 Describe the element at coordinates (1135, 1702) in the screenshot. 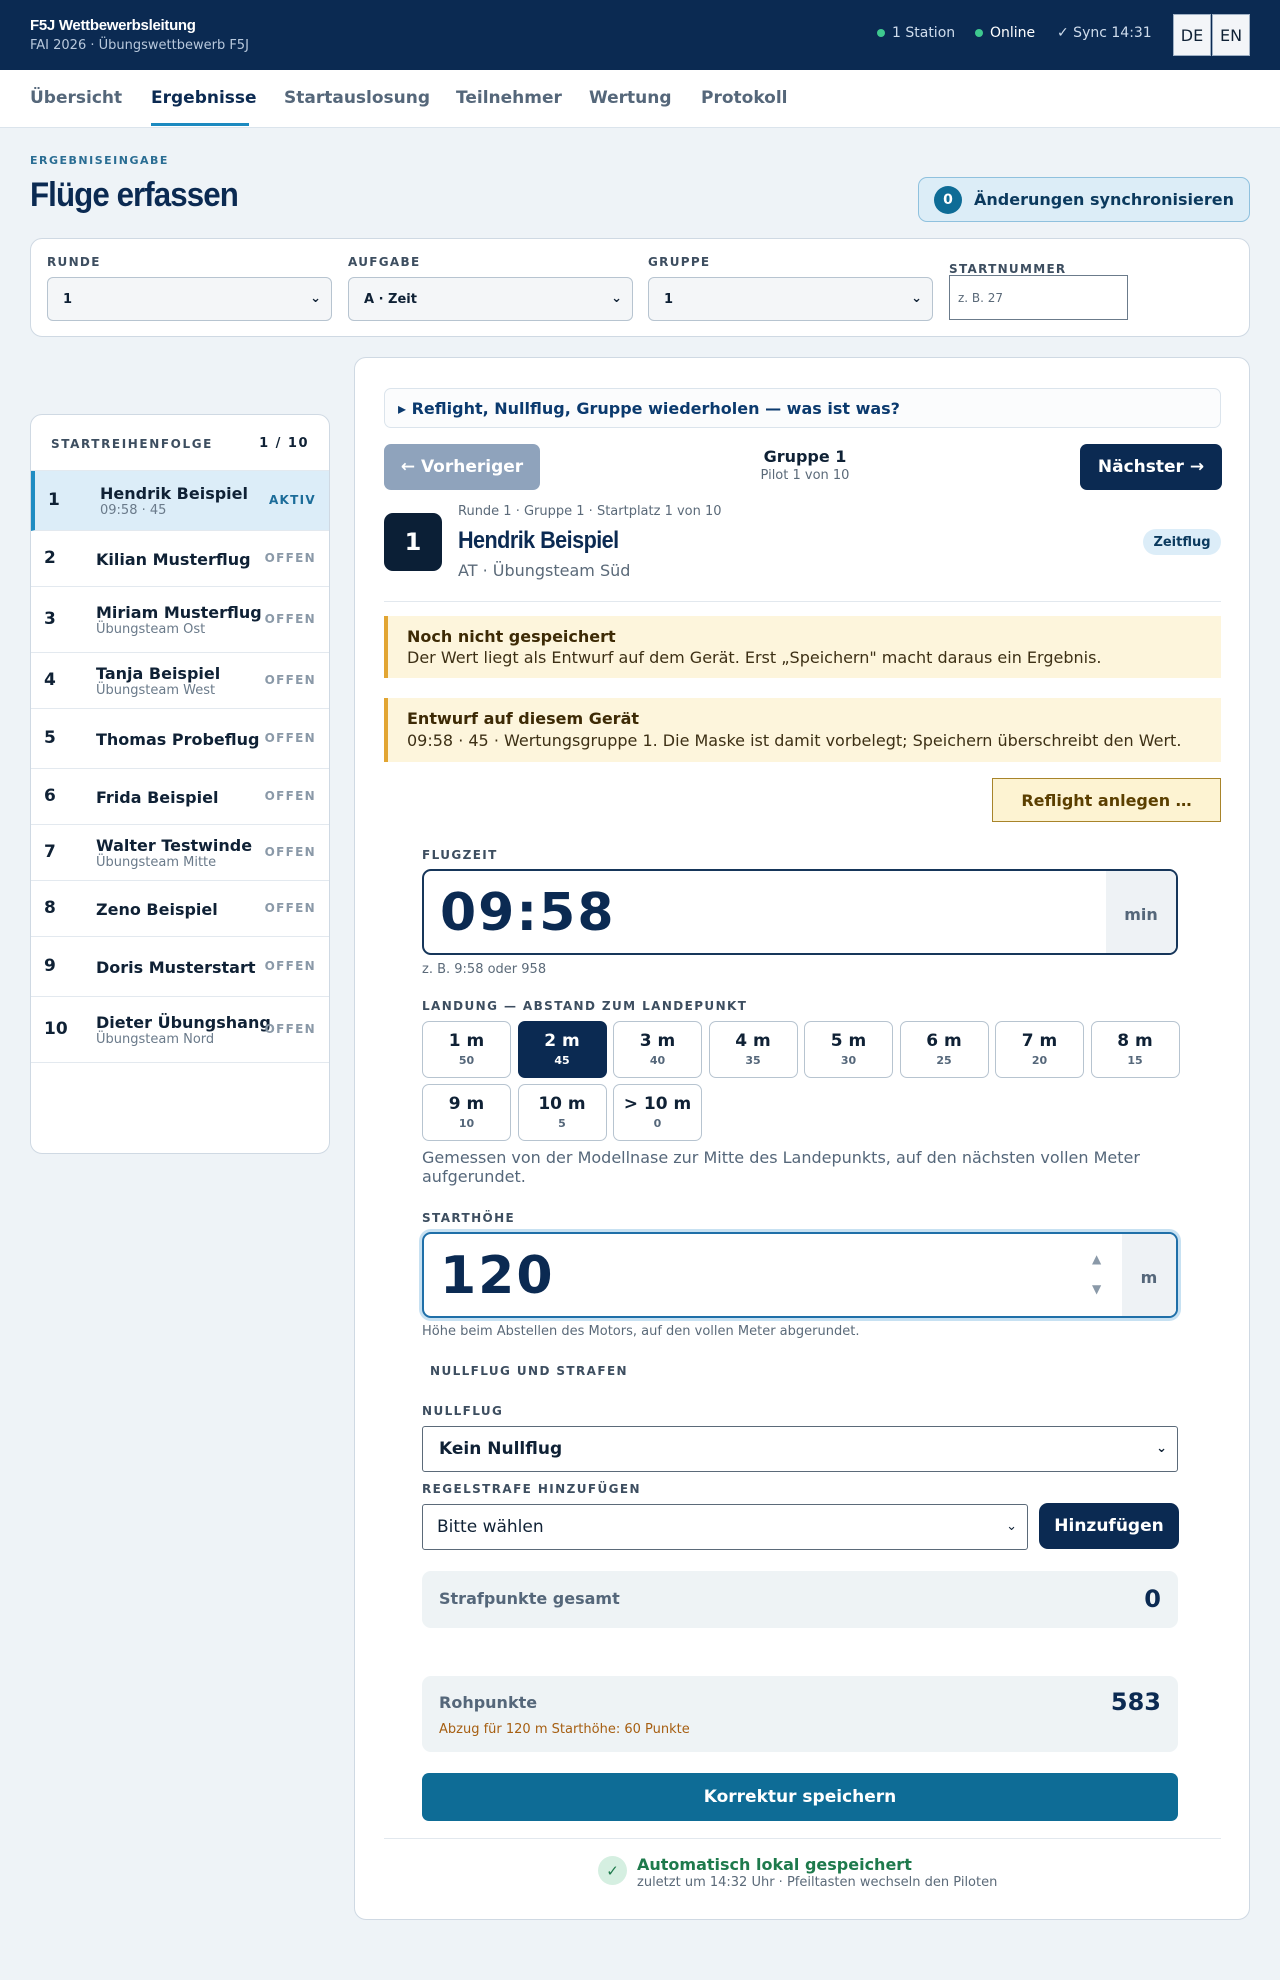

I see `raw-points-value: 583` at that location.